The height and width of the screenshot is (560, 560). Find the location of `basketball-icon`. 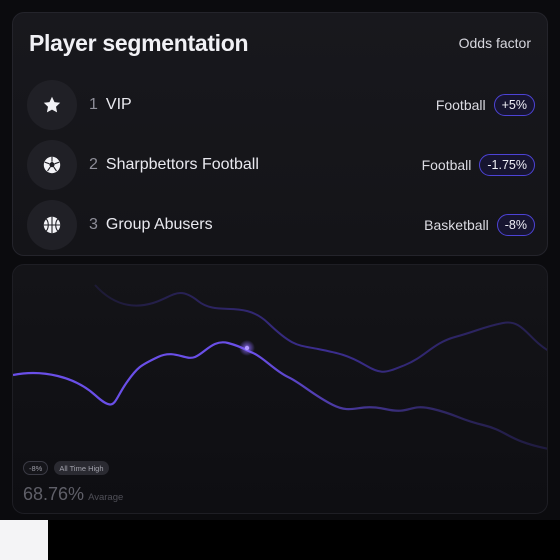

basketball-icon is located at coordinates (52, 225).